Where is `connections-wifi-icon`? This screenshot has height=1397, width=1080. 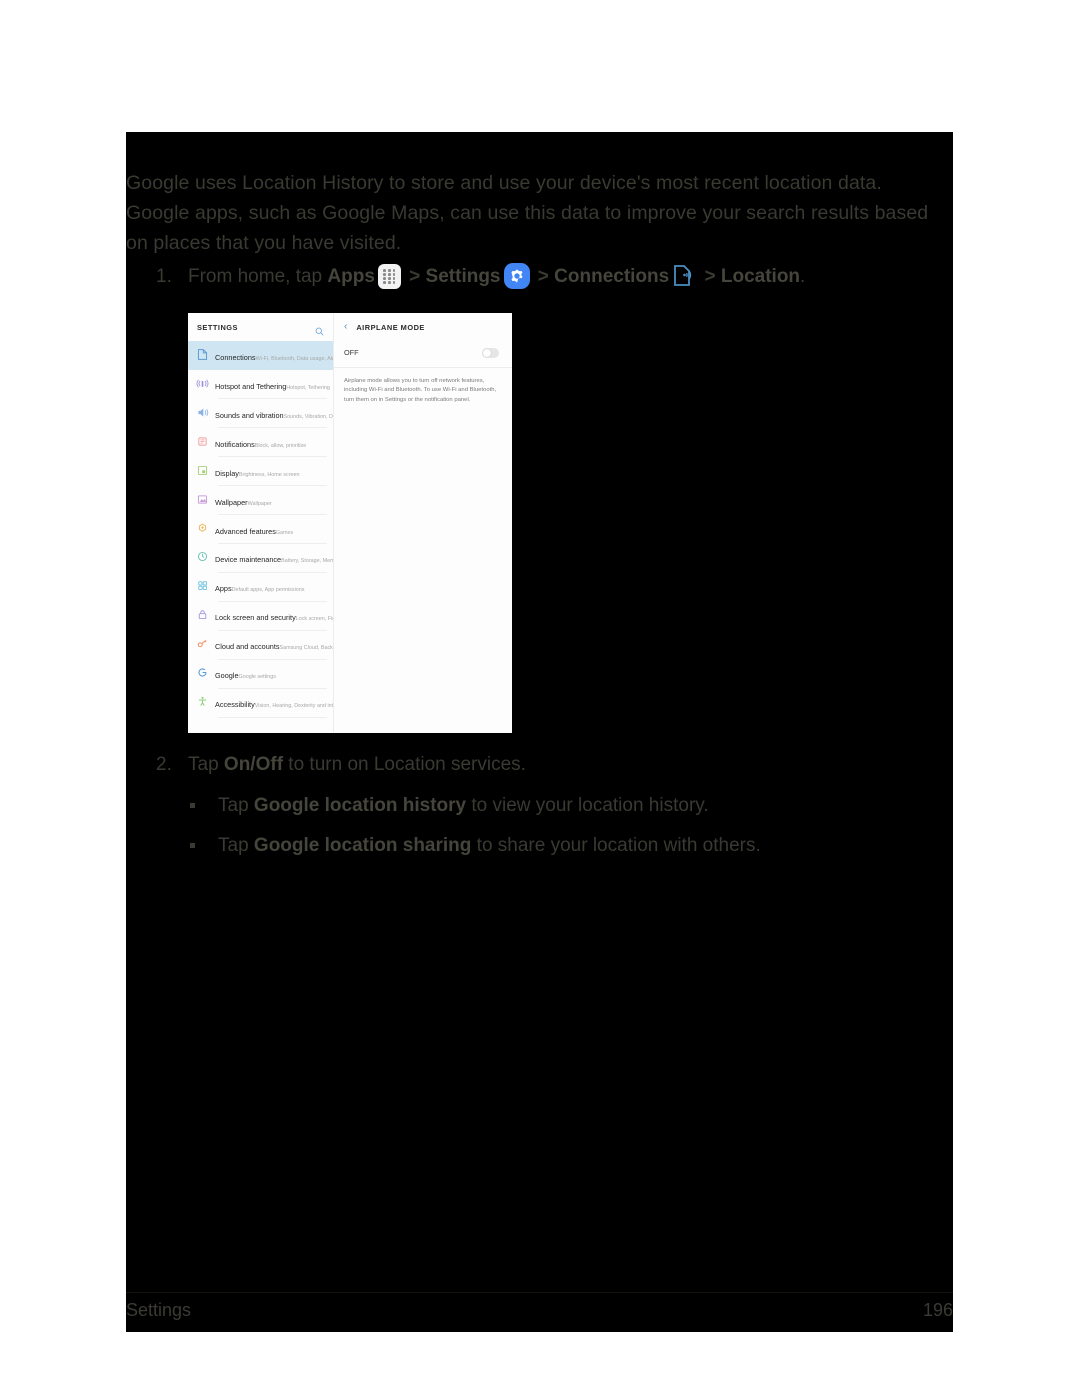 connections-wifi-icon is located at coordinates (684, 275).